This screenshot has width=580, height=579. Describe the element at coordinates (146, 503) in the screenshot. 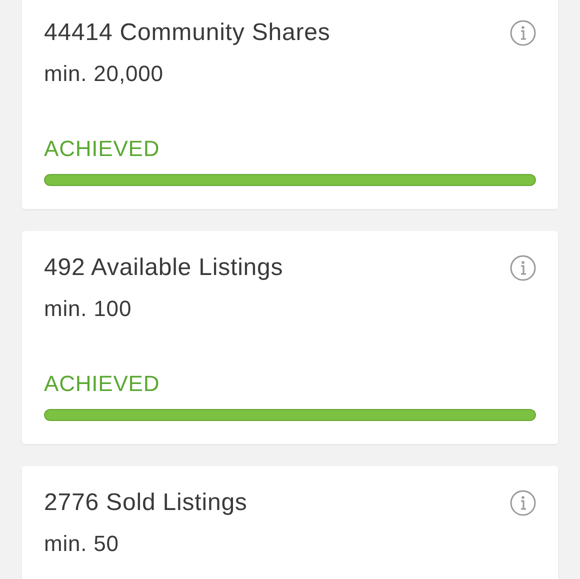

I see `goal-title: 2776 Sold Listings` at that location.